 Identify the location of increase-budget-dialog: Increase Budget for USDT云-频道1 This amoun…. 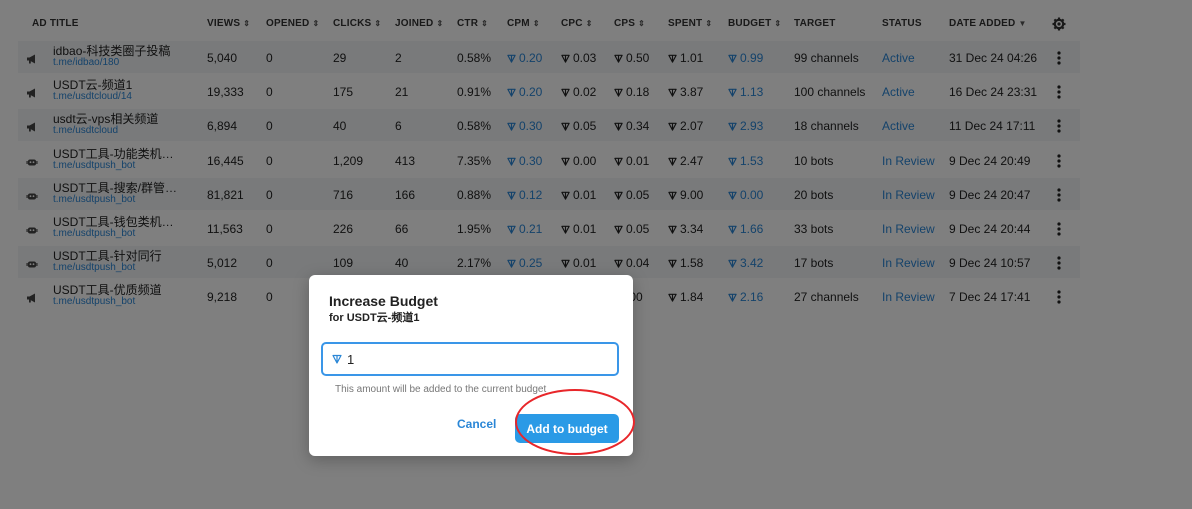
(471, 365).